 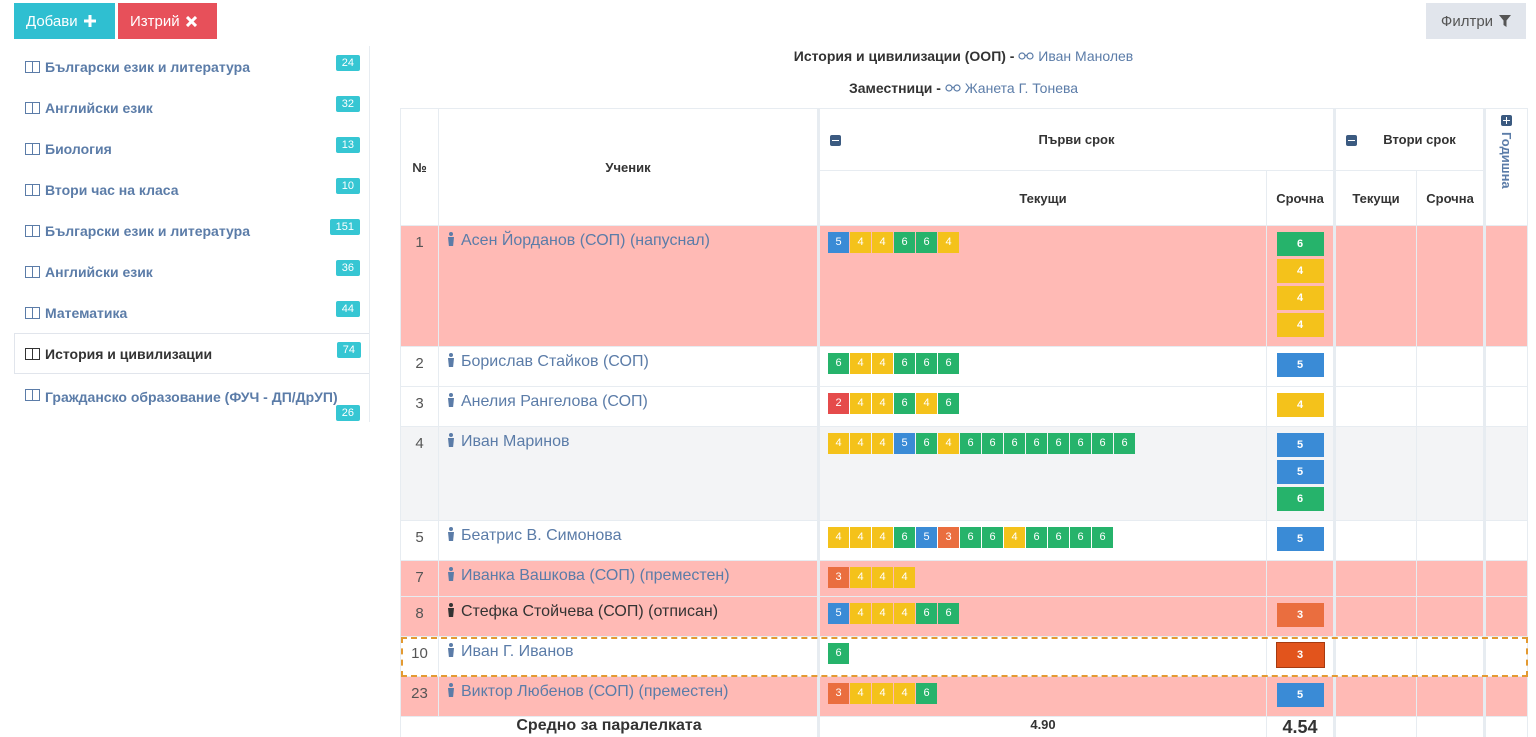 I want to click on term1-current-grades: 544664, so click(x=1042, y=286).